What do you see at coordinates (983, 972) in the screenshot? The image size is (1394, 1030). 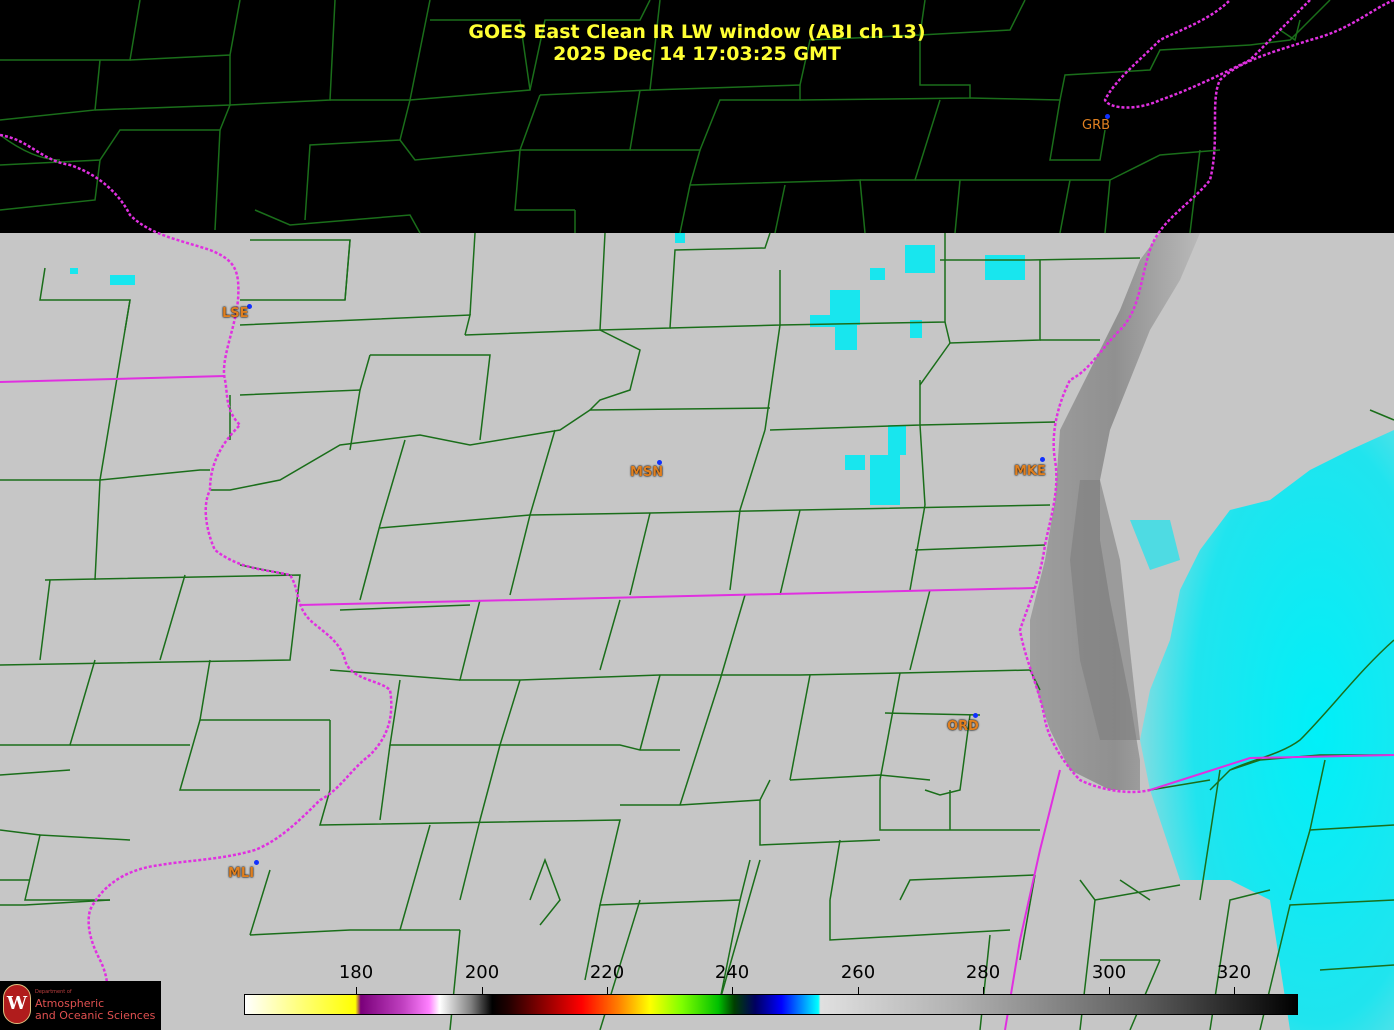 I see `colorbar-tick-280: 280` at bounding box center [983, 972].